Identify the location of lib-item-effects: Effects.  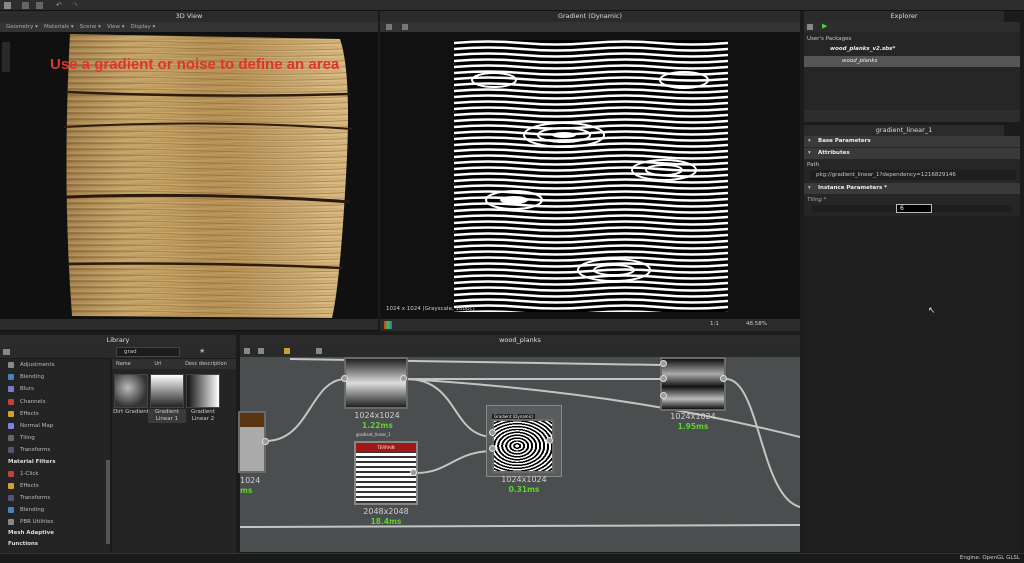
(55, 414).